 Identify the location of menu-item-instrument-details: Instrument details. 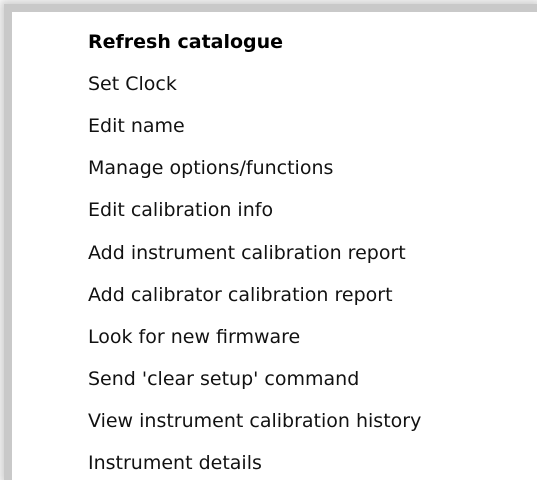
(175, 463).